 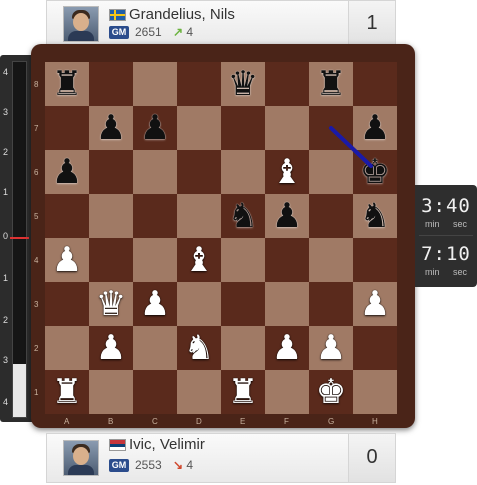 I want to click on rank-label: 5, so click(x=36, y=216).